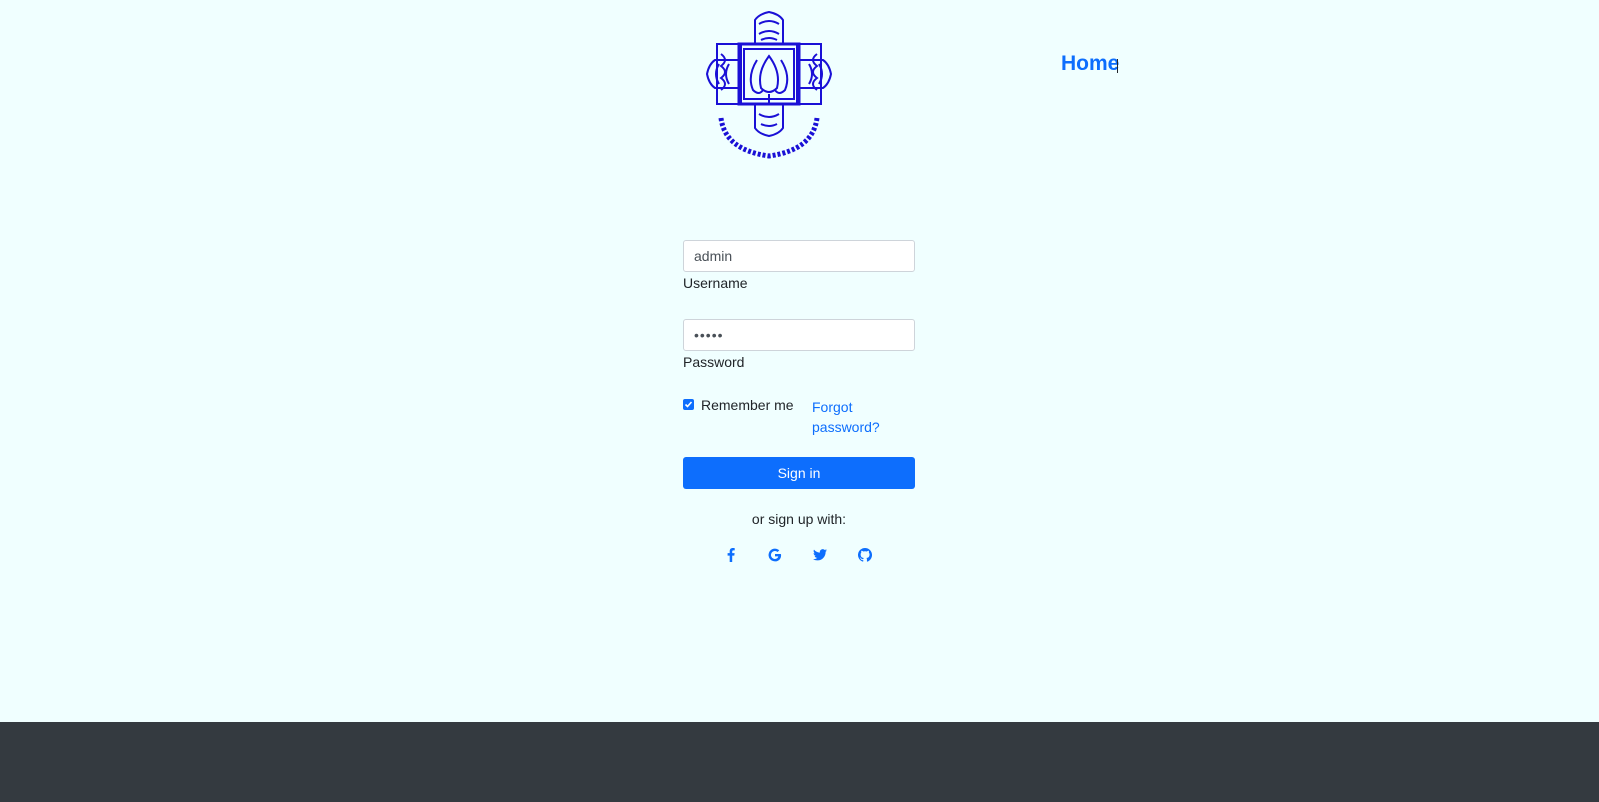 The width and height of the screenshot is (1599, 802). Describe the element at coordinates (715, 283) in the screenshot. I see `username-label: Username` at that location.